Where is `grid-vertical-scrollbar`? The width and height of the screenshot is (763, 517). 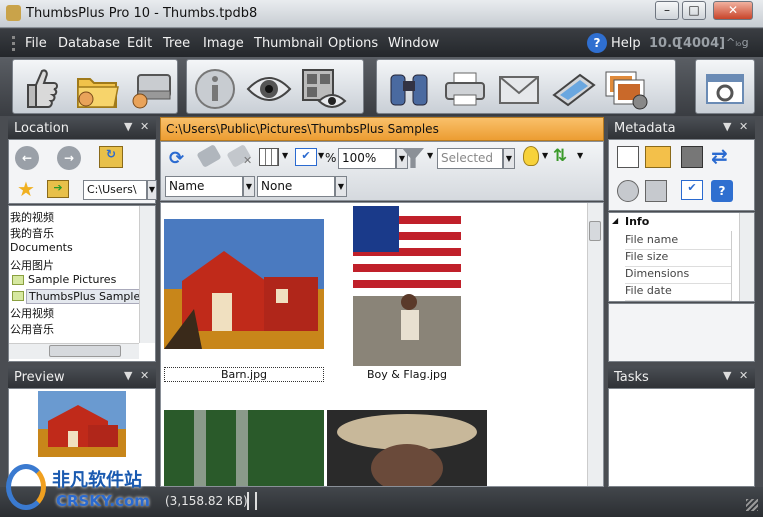
grid-vertical-scrollbar is located at coordinates (595, 344).